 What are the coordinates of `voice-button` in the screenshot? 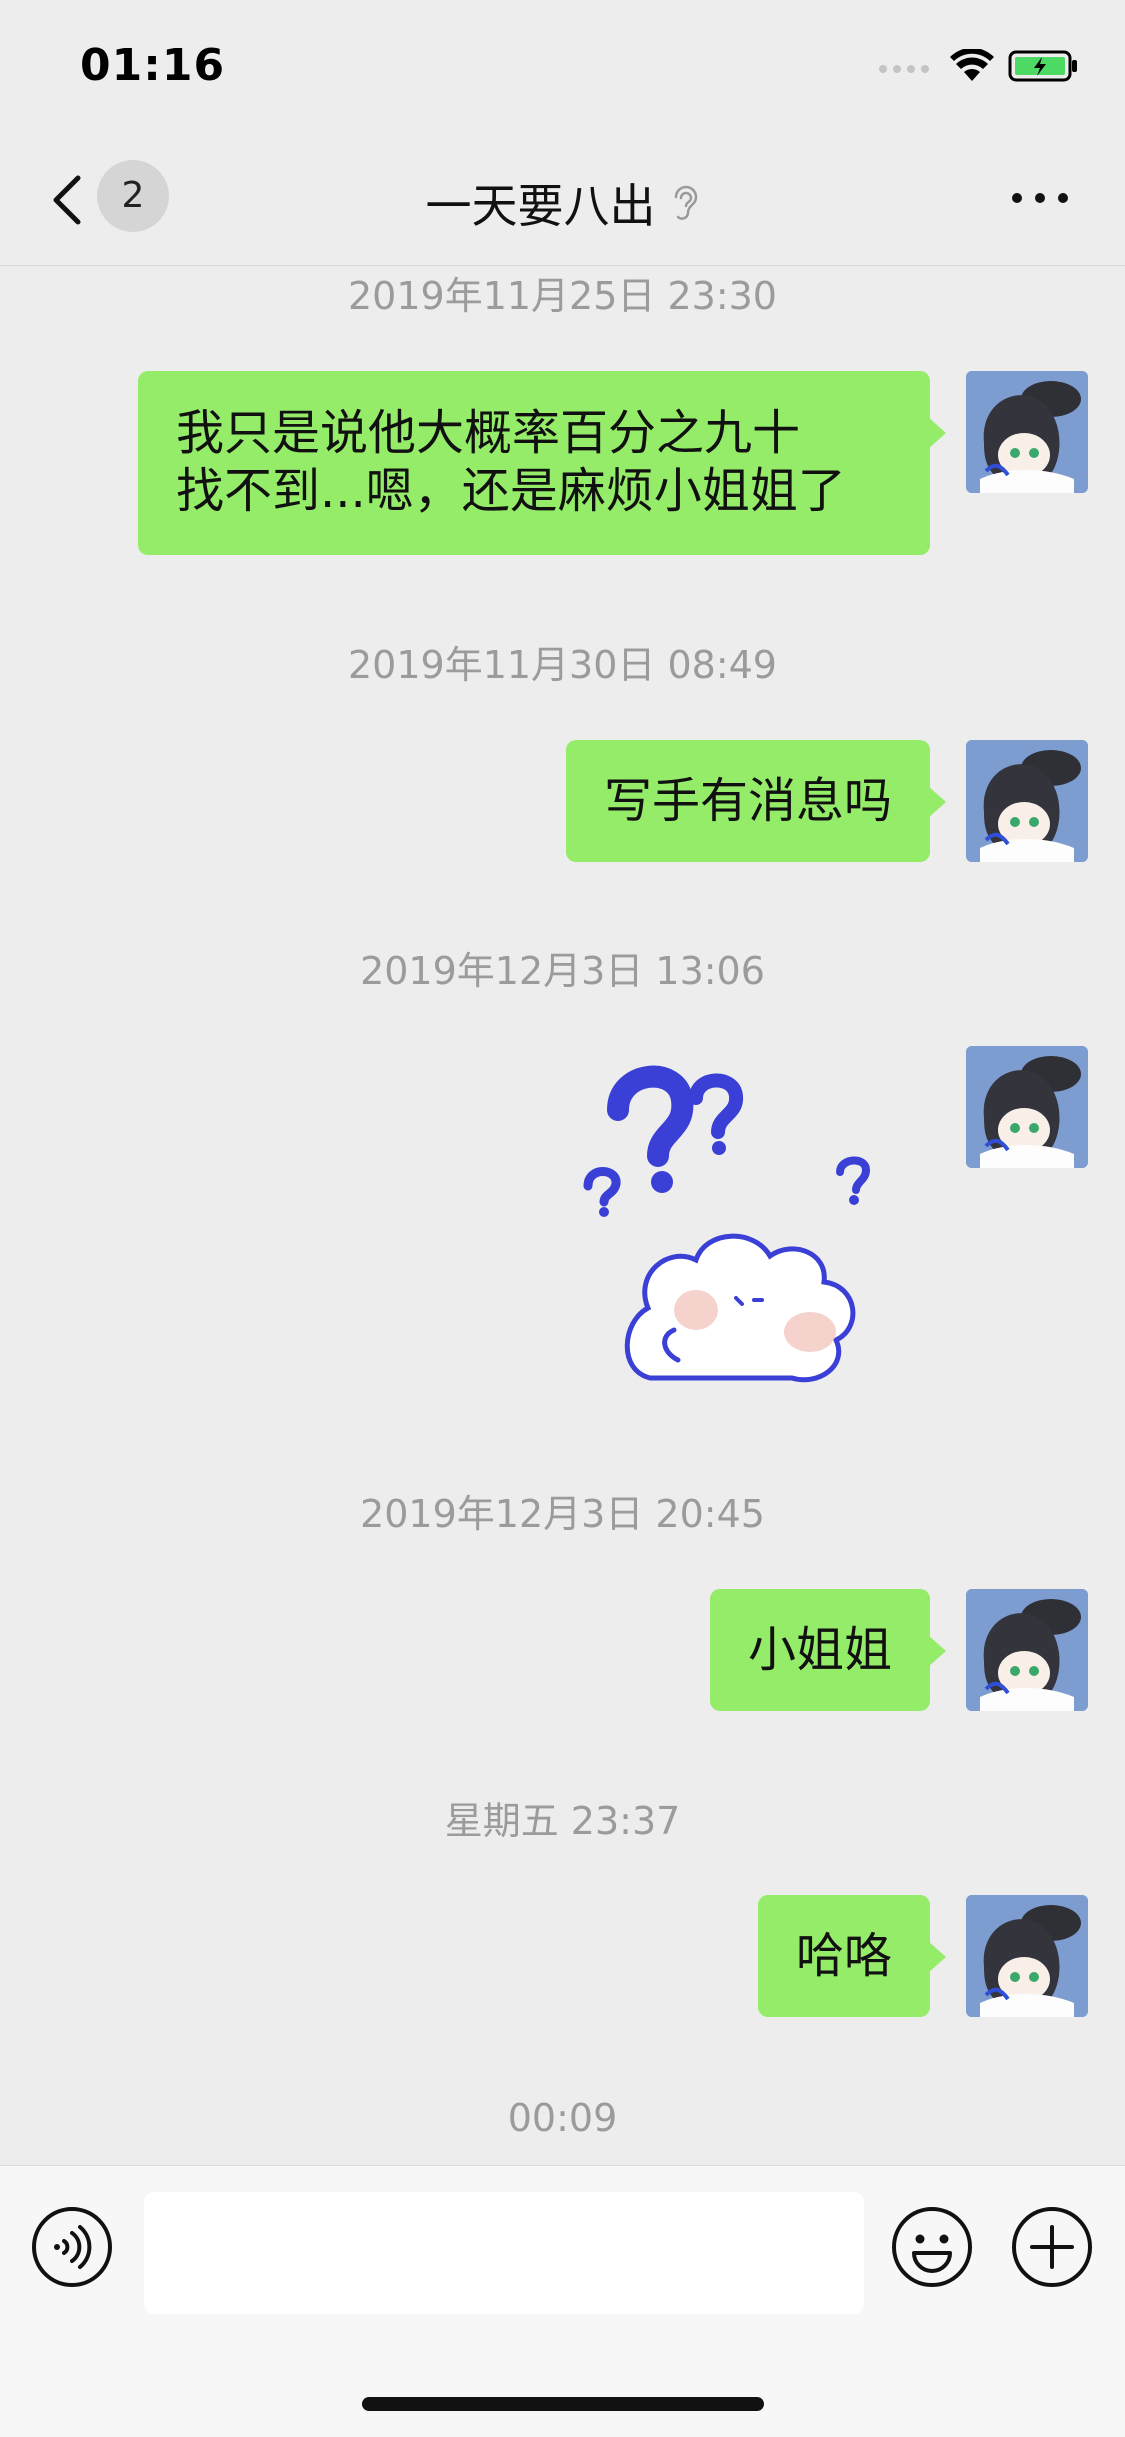 It's located at (72, 2247).